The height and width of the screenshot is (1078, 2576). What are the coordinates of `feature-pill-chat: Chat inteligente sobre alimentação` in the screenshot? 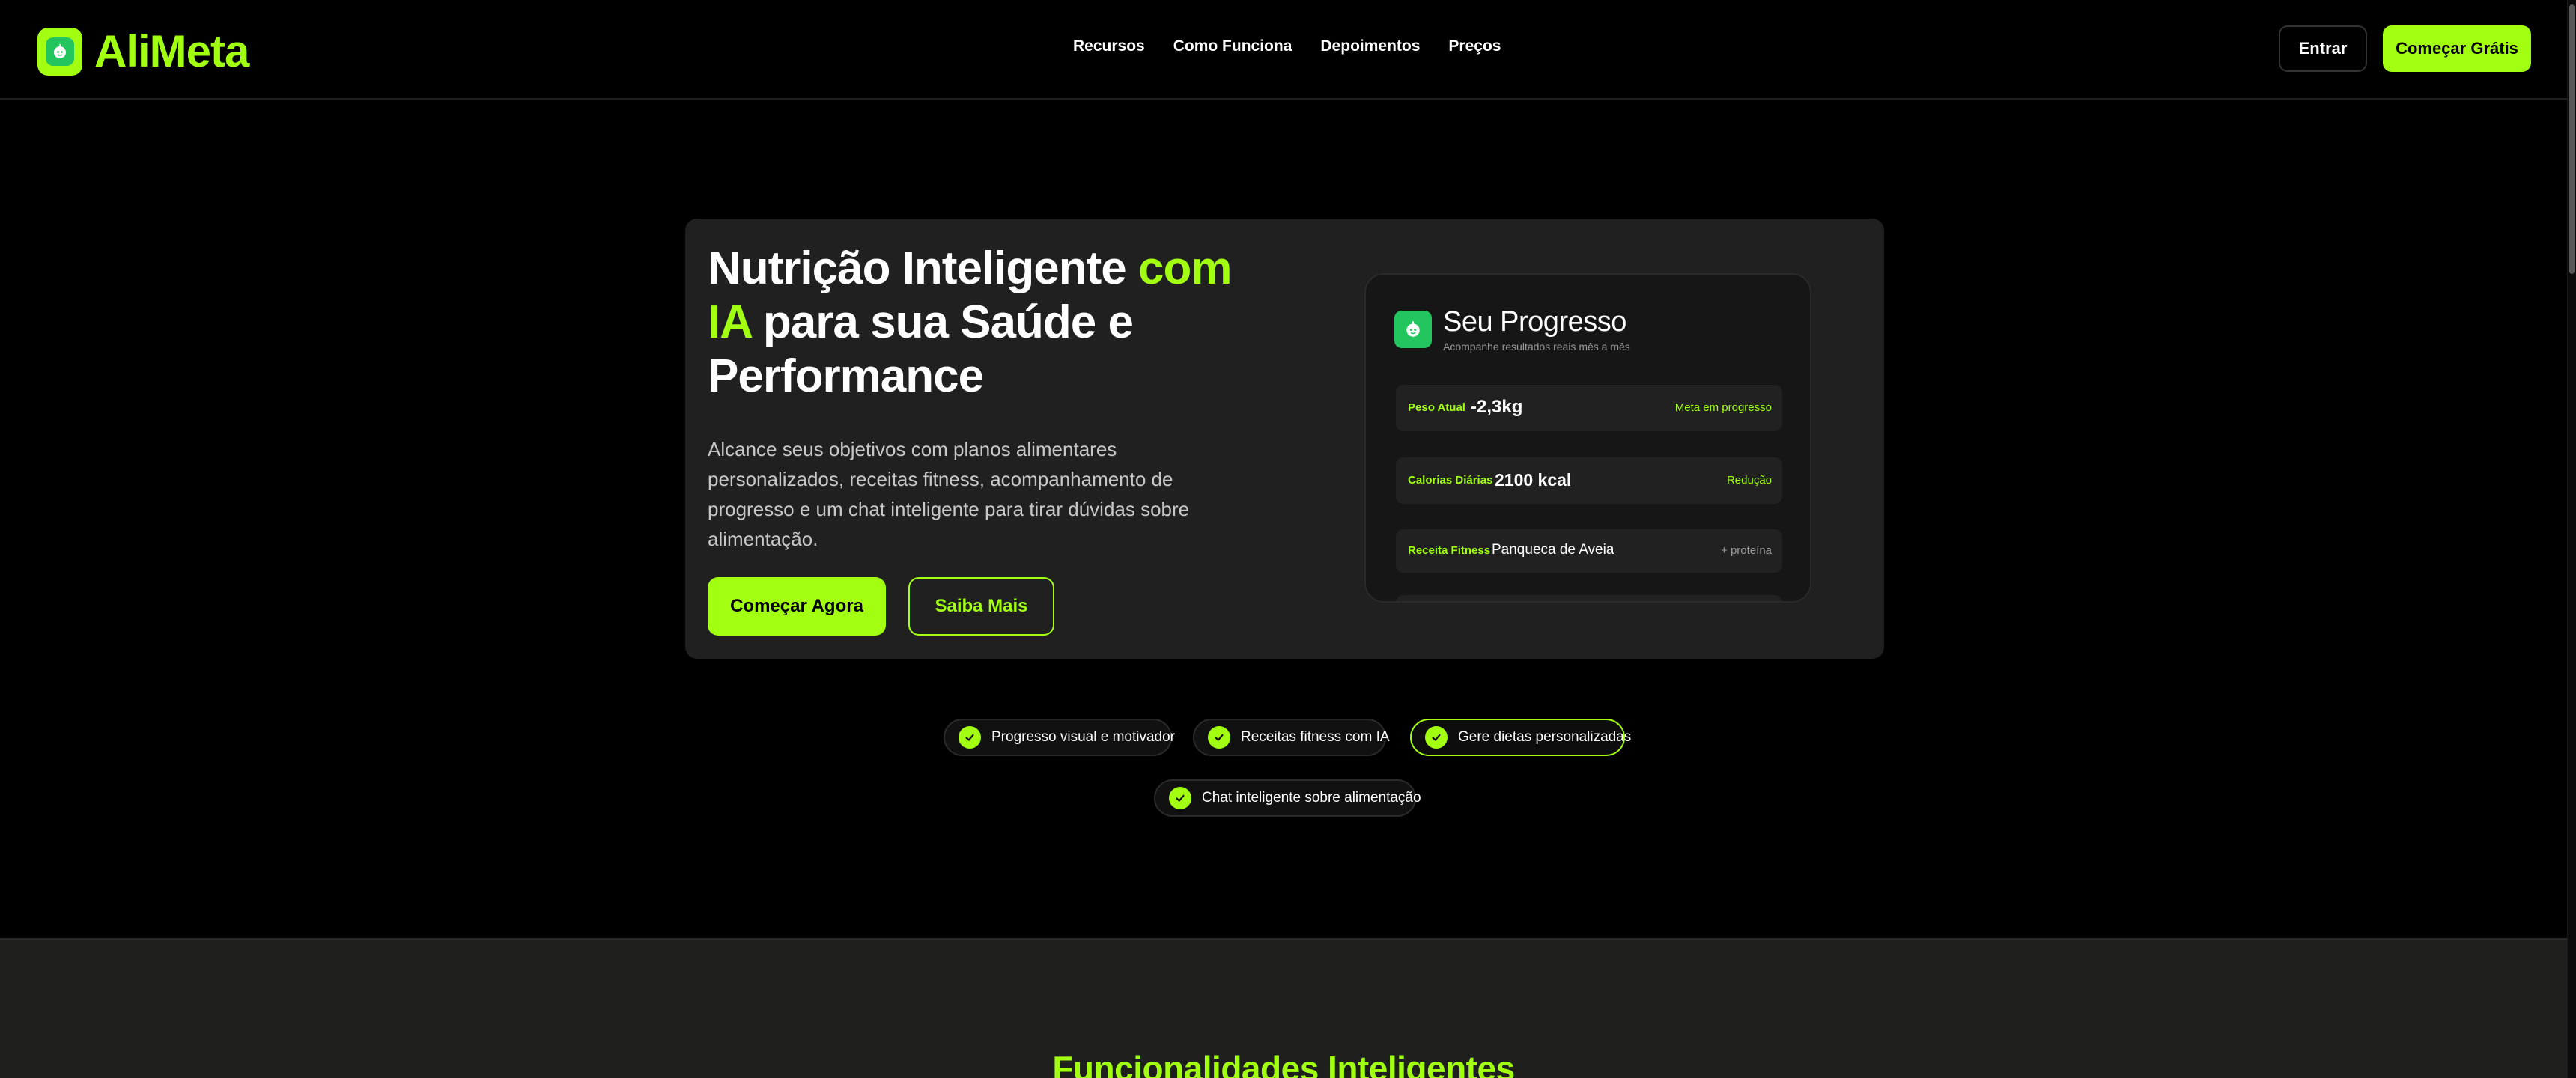 It's located at (1287, 798).